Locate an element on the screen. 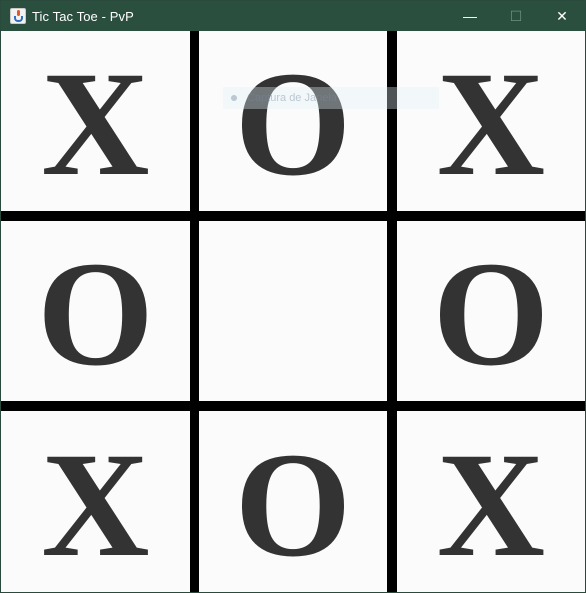  maximize-button: ☐ is located at coordinates (516, 16).